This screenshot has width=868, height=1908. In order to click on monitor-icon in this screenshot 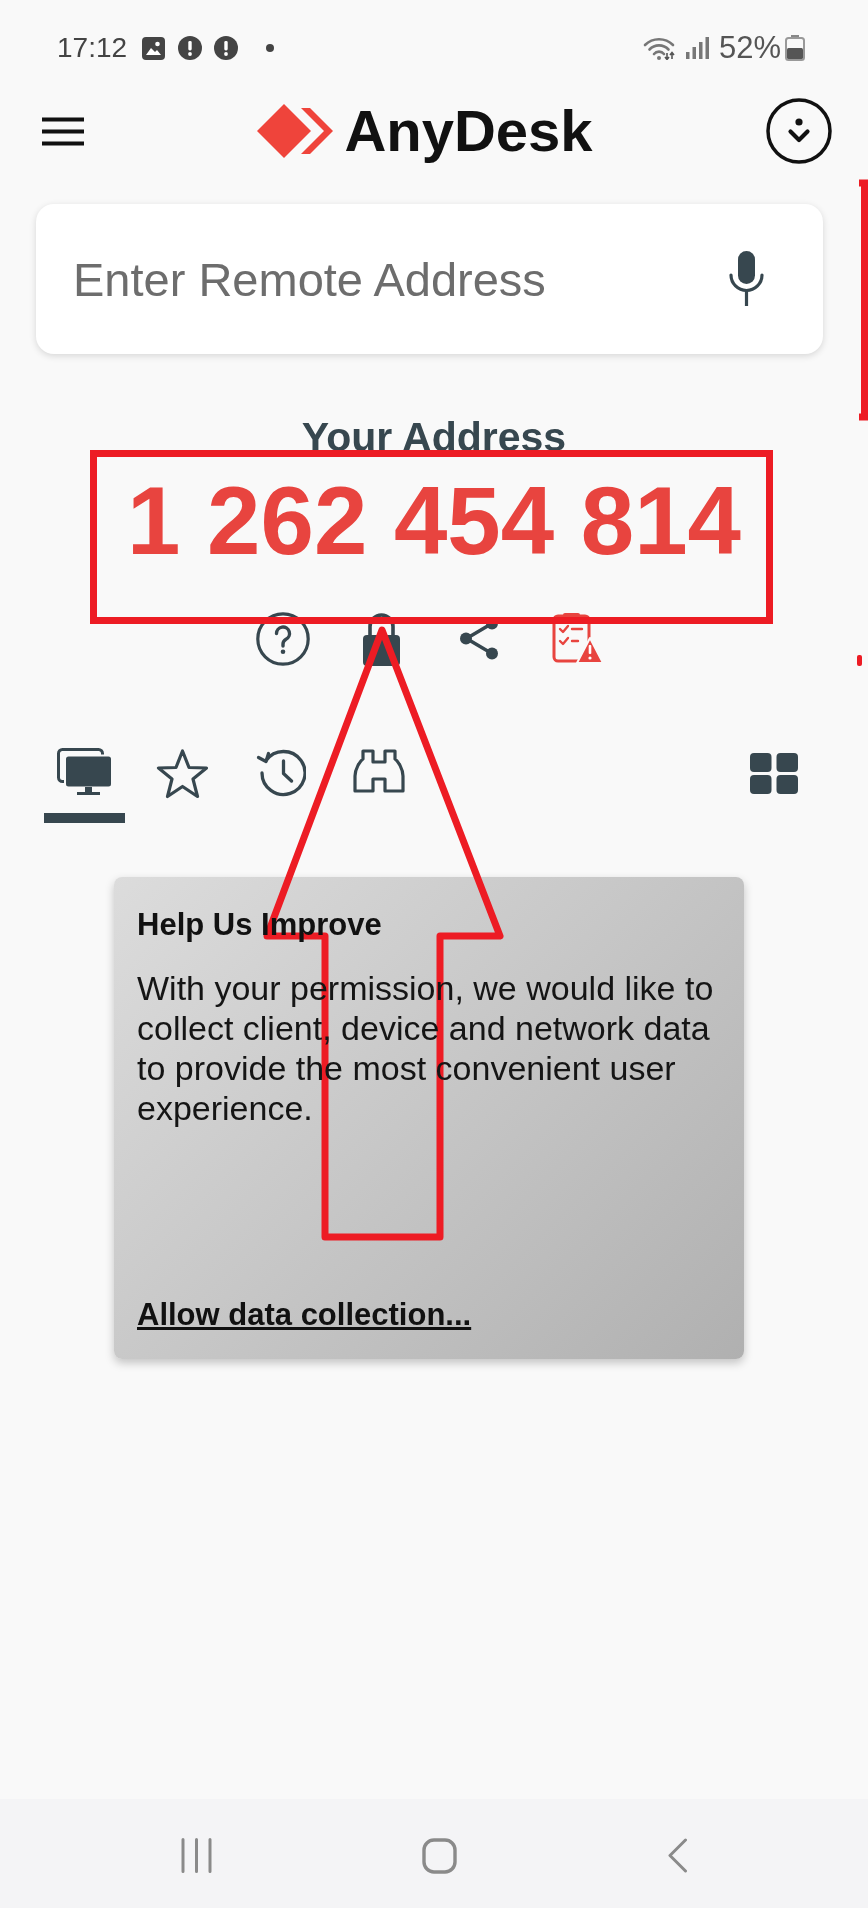, I will do `click(84, 771)`.